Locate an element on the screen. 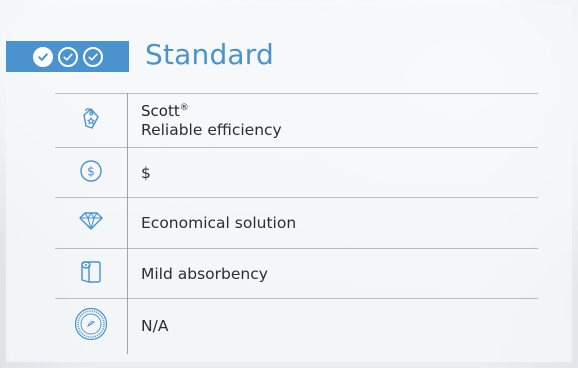  dollar-coin-icon: $ is located at coordinates (91, 171).